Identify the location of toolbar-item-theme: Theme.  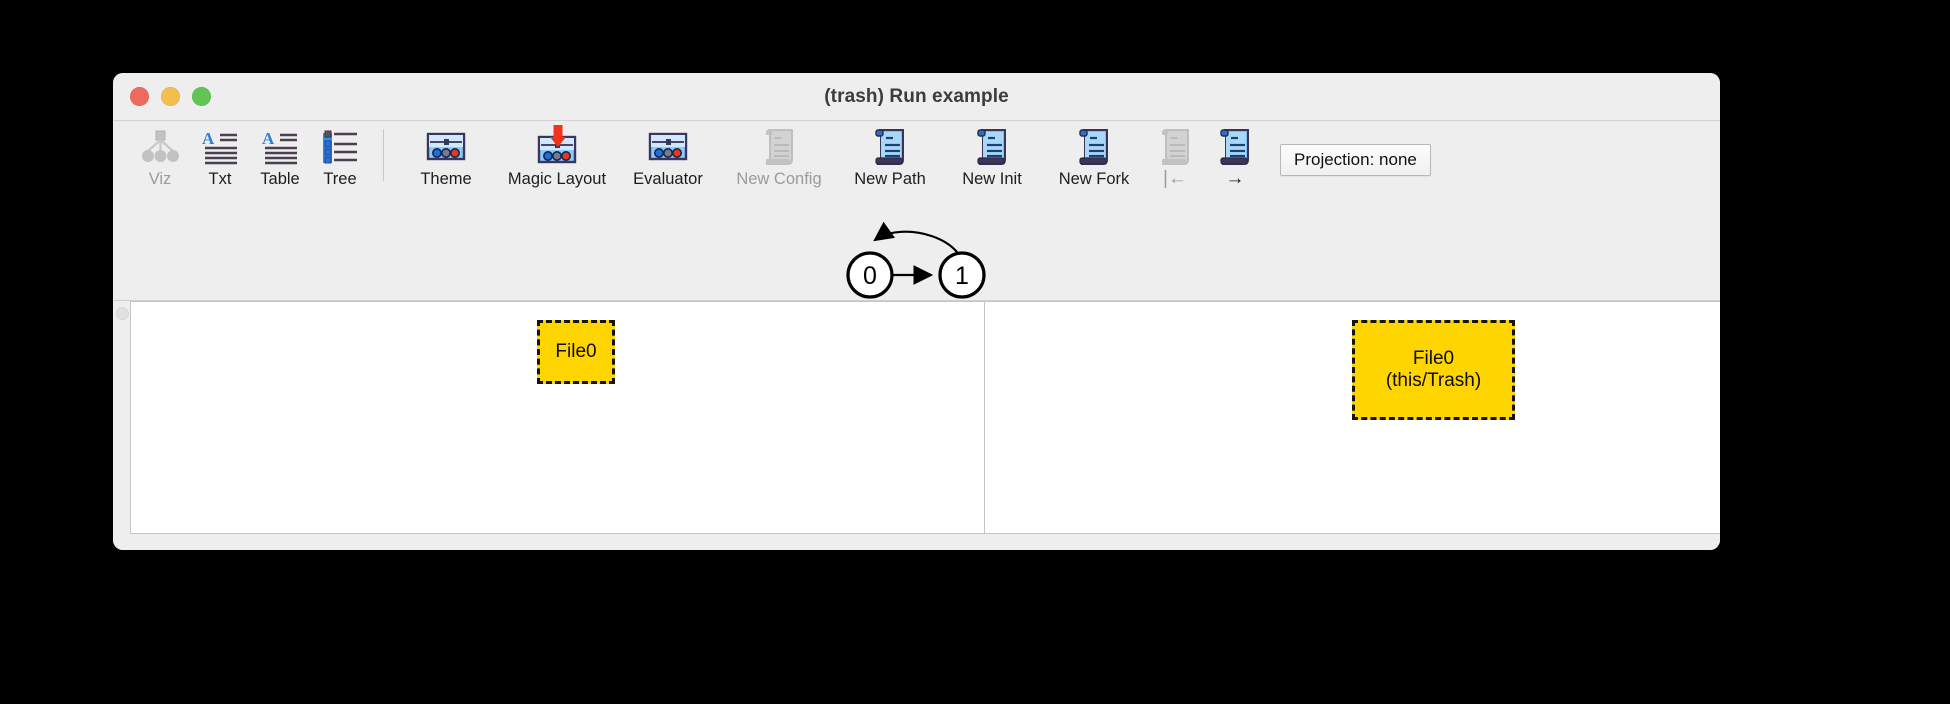
(446, 157).